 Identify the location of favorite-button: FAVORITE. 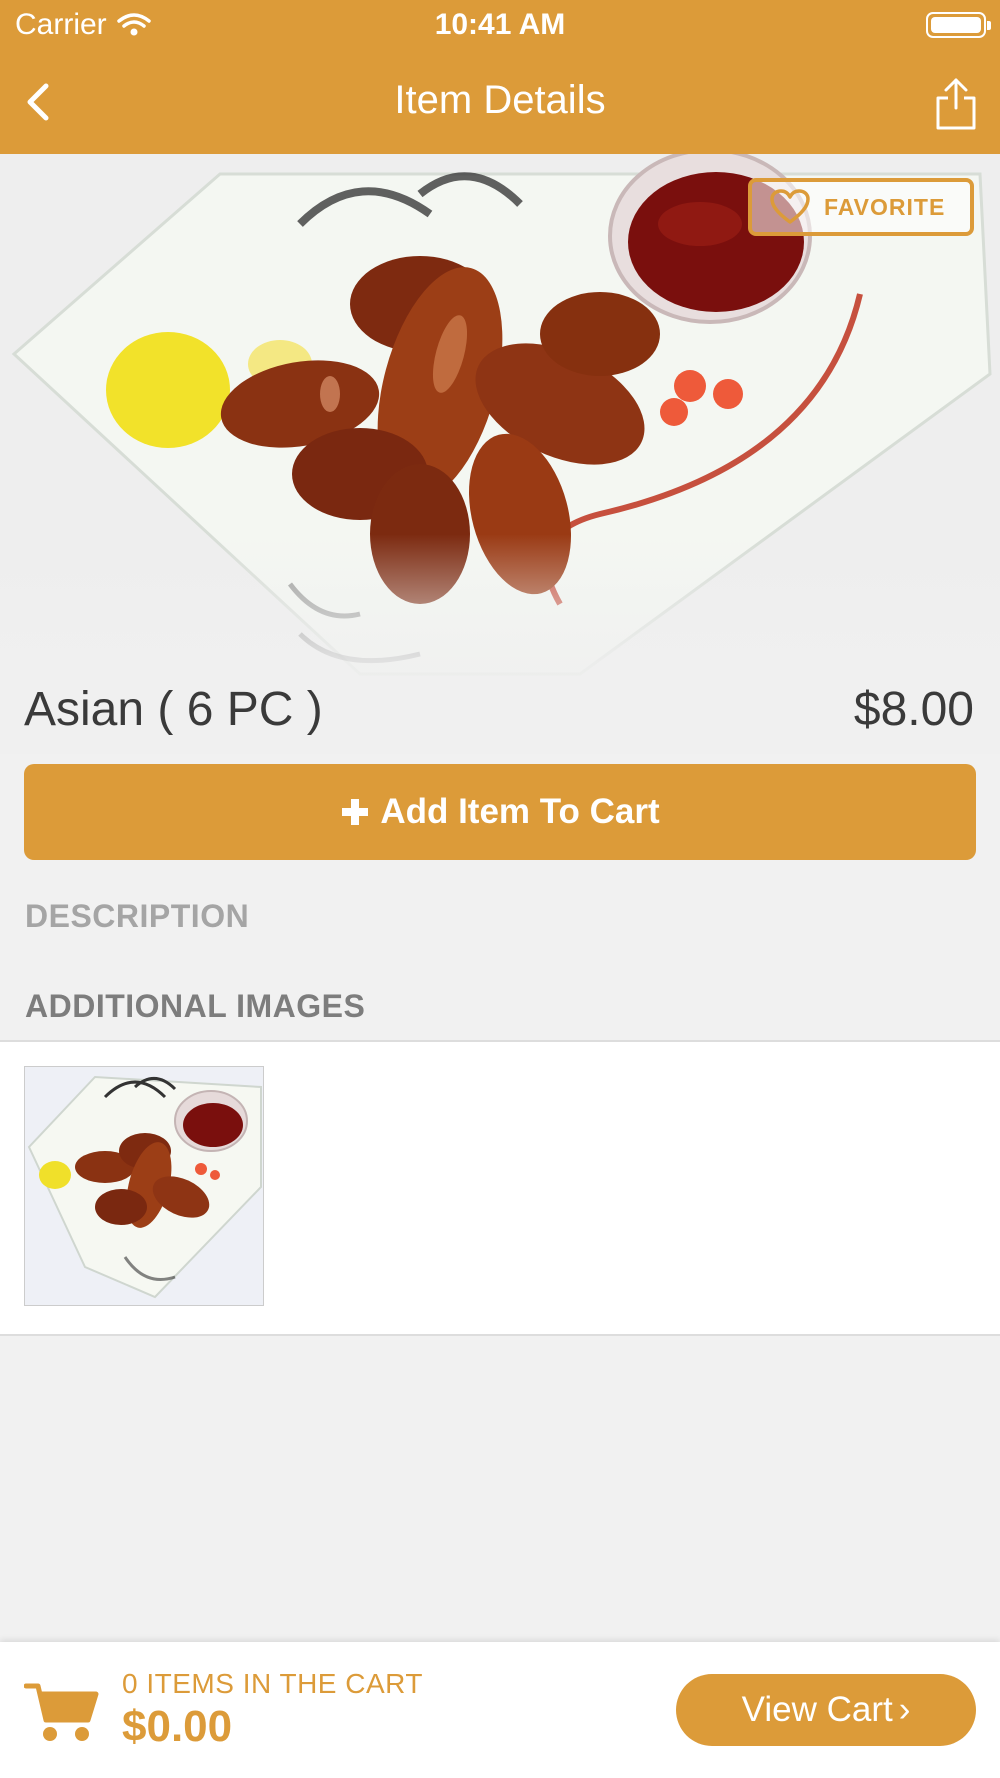
(861, 207).